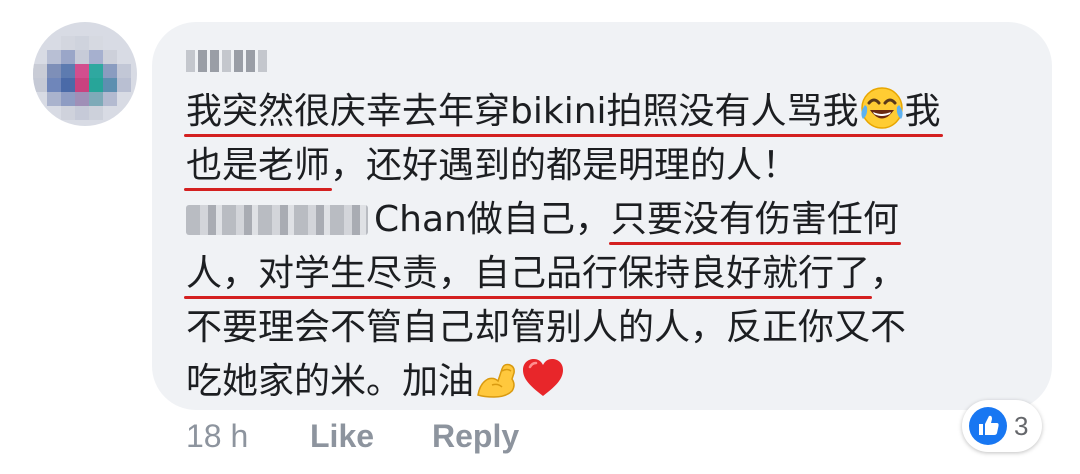 Image resolution: width=1080 pixels, height=474 pixels. What do you see at coordinates (881, 108) in the screenshot?
I see `tears-of-joy-icon` at bounding box center [881, 108].